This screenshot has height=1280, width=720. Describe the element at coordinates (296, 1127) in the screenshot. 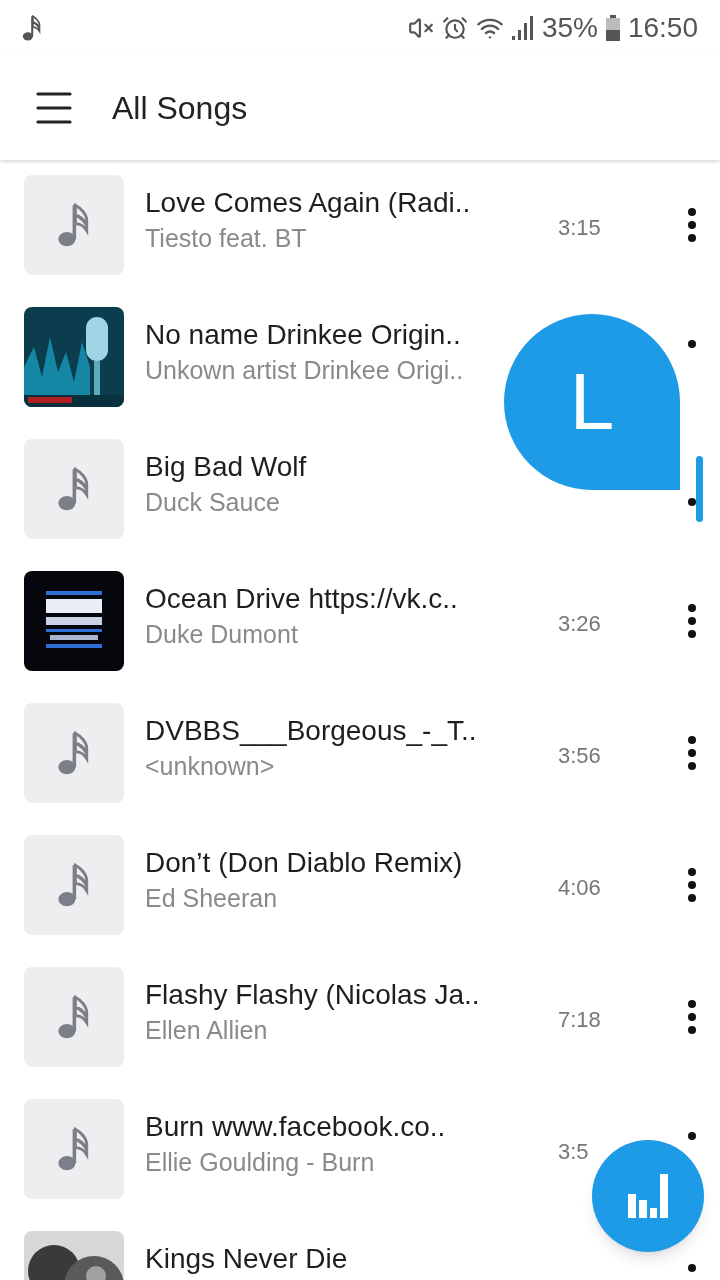

I see `song-title: Burn www.facebook.co..` at that location.